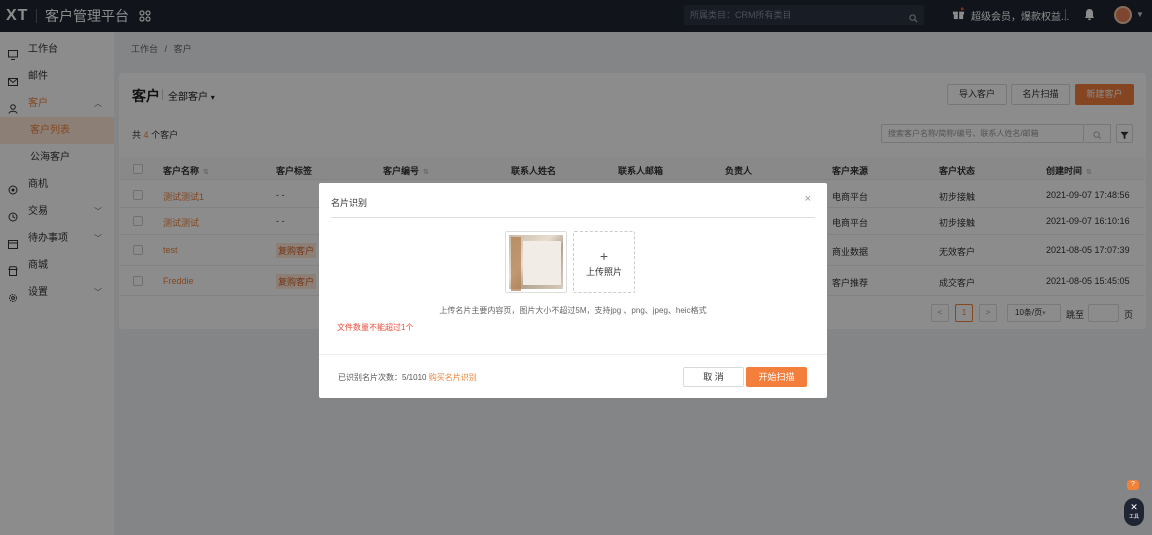 The height and width of the screenshot is (535, 1152). I want to click on usage-value: 5/1010, so click(414, 377).